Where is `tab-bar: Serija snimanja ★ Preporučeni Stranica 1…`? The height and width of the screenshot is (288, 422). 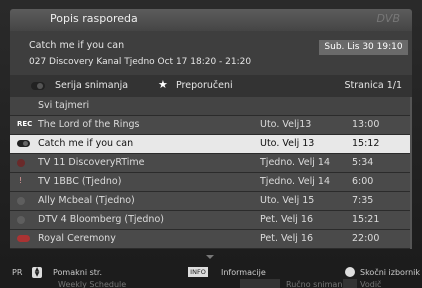
tab-bar: Serija snimanja ★ Preporučeni Stranica 1… is located at coordinates (211, 86).